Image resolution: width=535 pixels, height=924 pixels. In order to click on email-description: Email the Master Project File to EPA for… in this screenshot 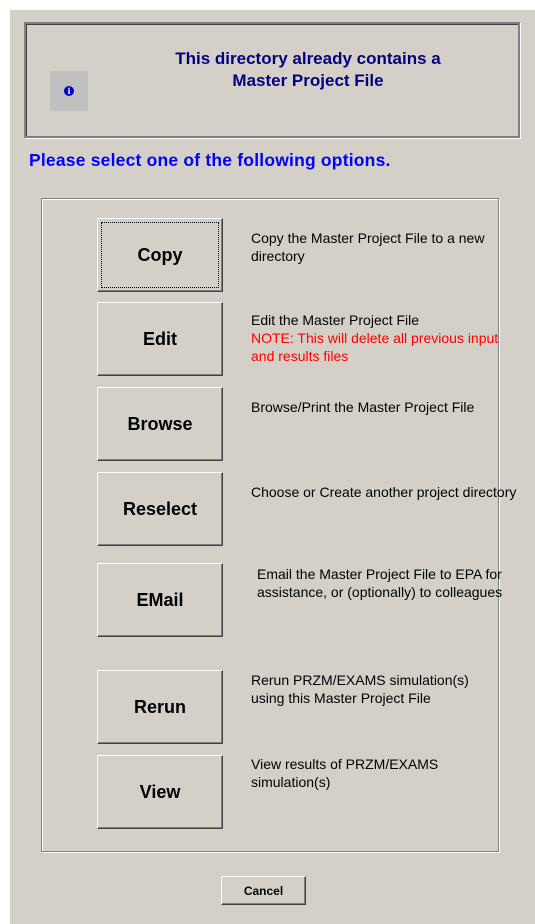, I will do `click(382, 583)`.